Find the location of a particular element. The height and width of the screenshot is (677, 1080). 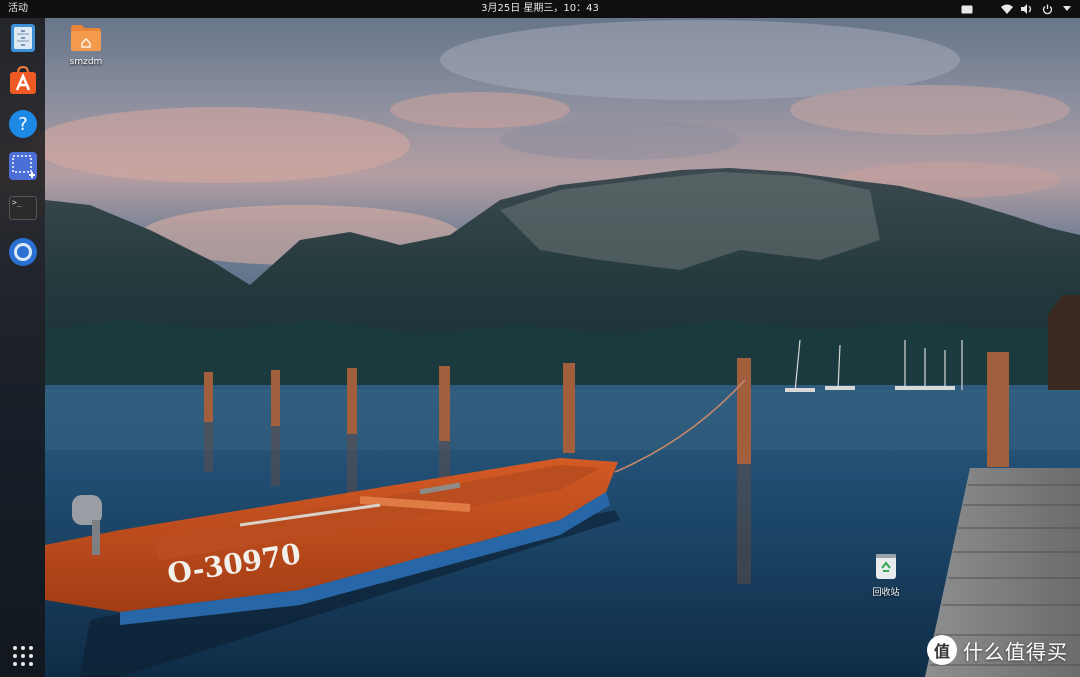

dock-item-terminal: >_ is located at coordinates (23, 208).